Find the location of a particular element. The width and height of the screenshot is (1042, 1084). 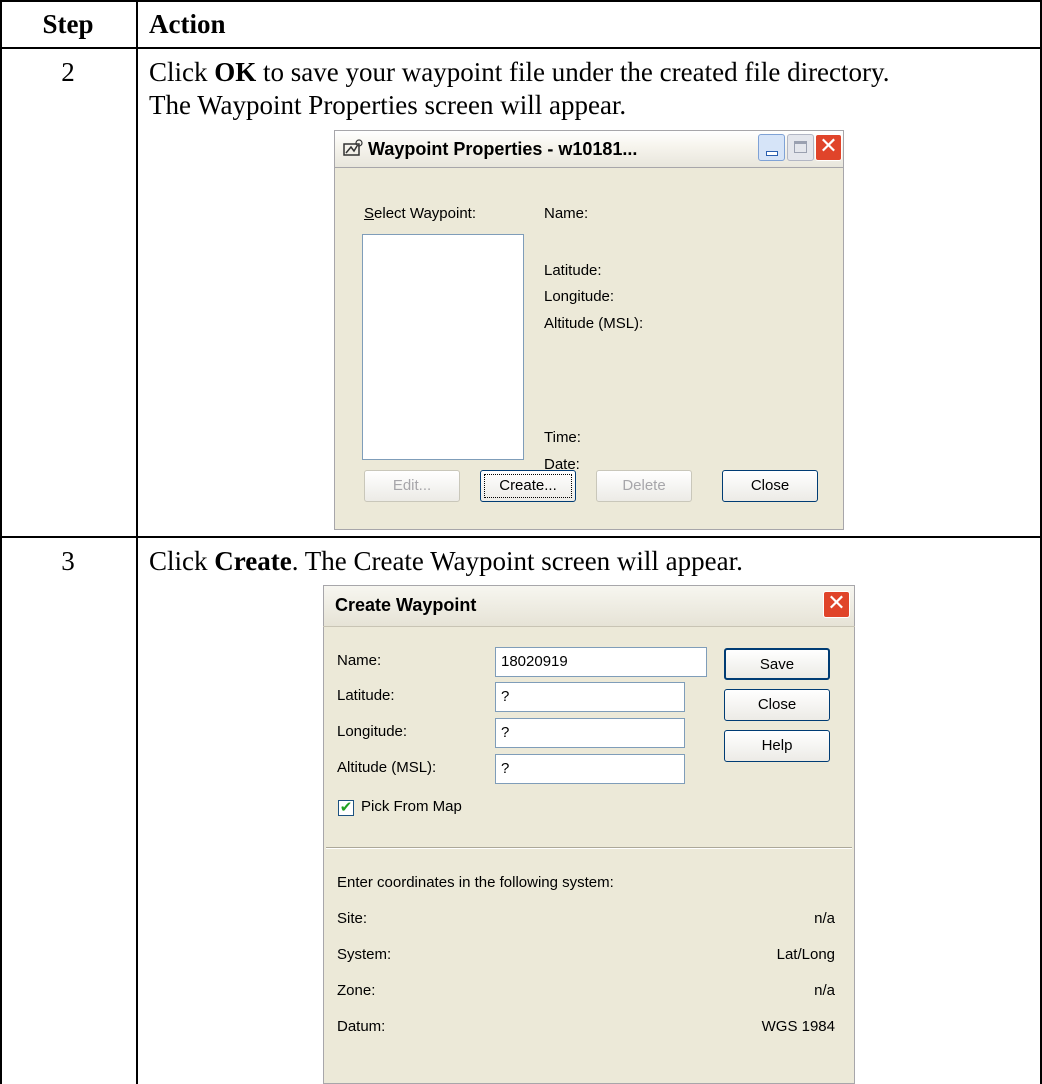

site-label: Site: is located at coordinates (352, 918).